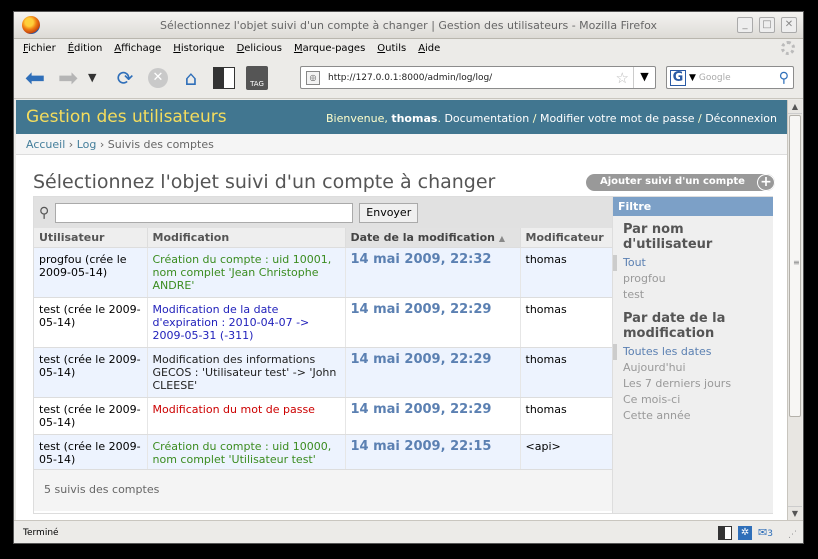 The width and height of the screenshot is (818, 559). What do you see at coordinates (191, 78) in the screenshot?
I see `home-icon: ⌂` at bounding box center [191, 78].